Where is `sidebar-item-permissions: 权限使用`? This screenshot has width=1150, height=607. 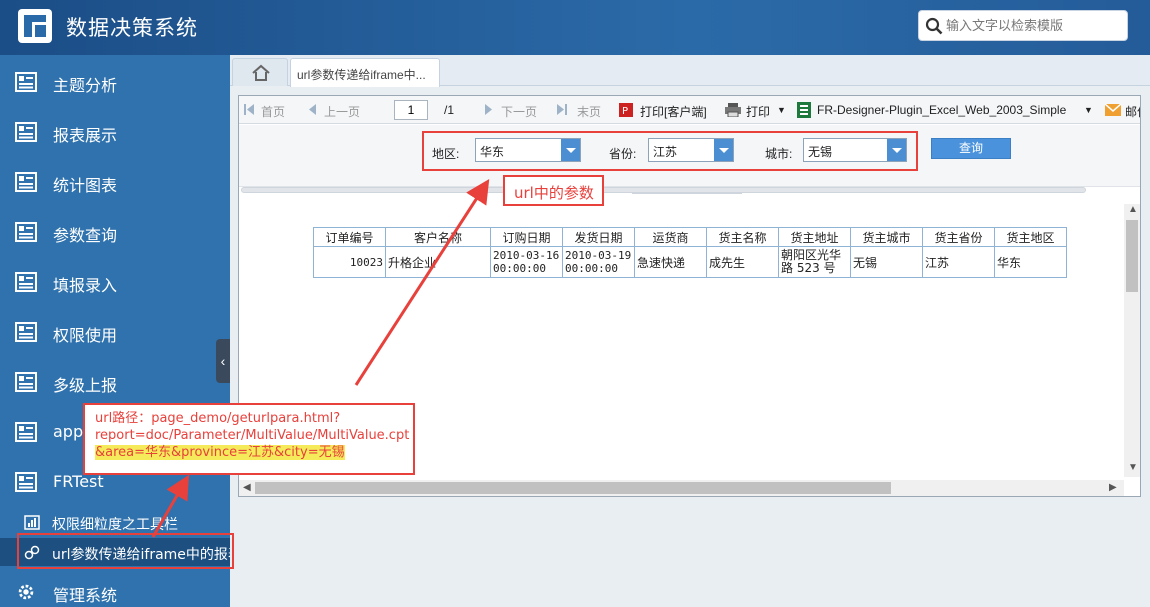 sidebar-item-permissions: 权限使用 is located at coordinates (115, 332).